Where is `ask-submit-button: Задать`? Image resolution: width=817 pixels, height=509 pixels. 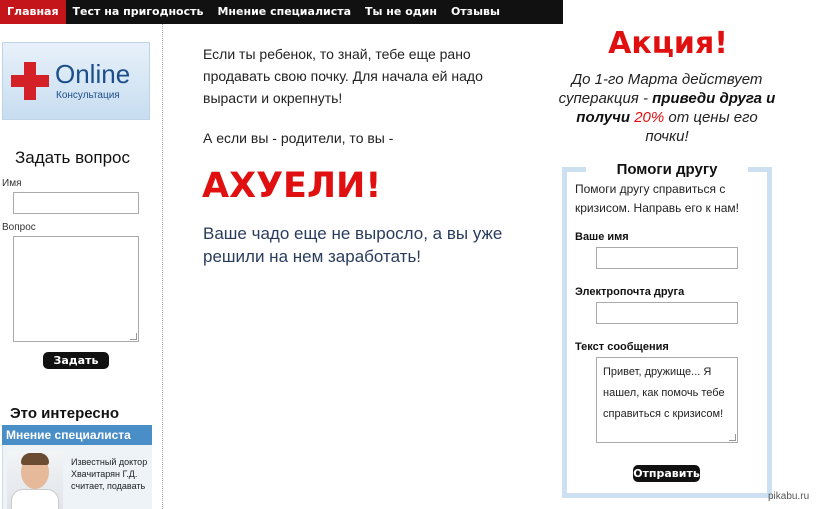 ask-submit-button: Задать is located at coordinates (76, 360).